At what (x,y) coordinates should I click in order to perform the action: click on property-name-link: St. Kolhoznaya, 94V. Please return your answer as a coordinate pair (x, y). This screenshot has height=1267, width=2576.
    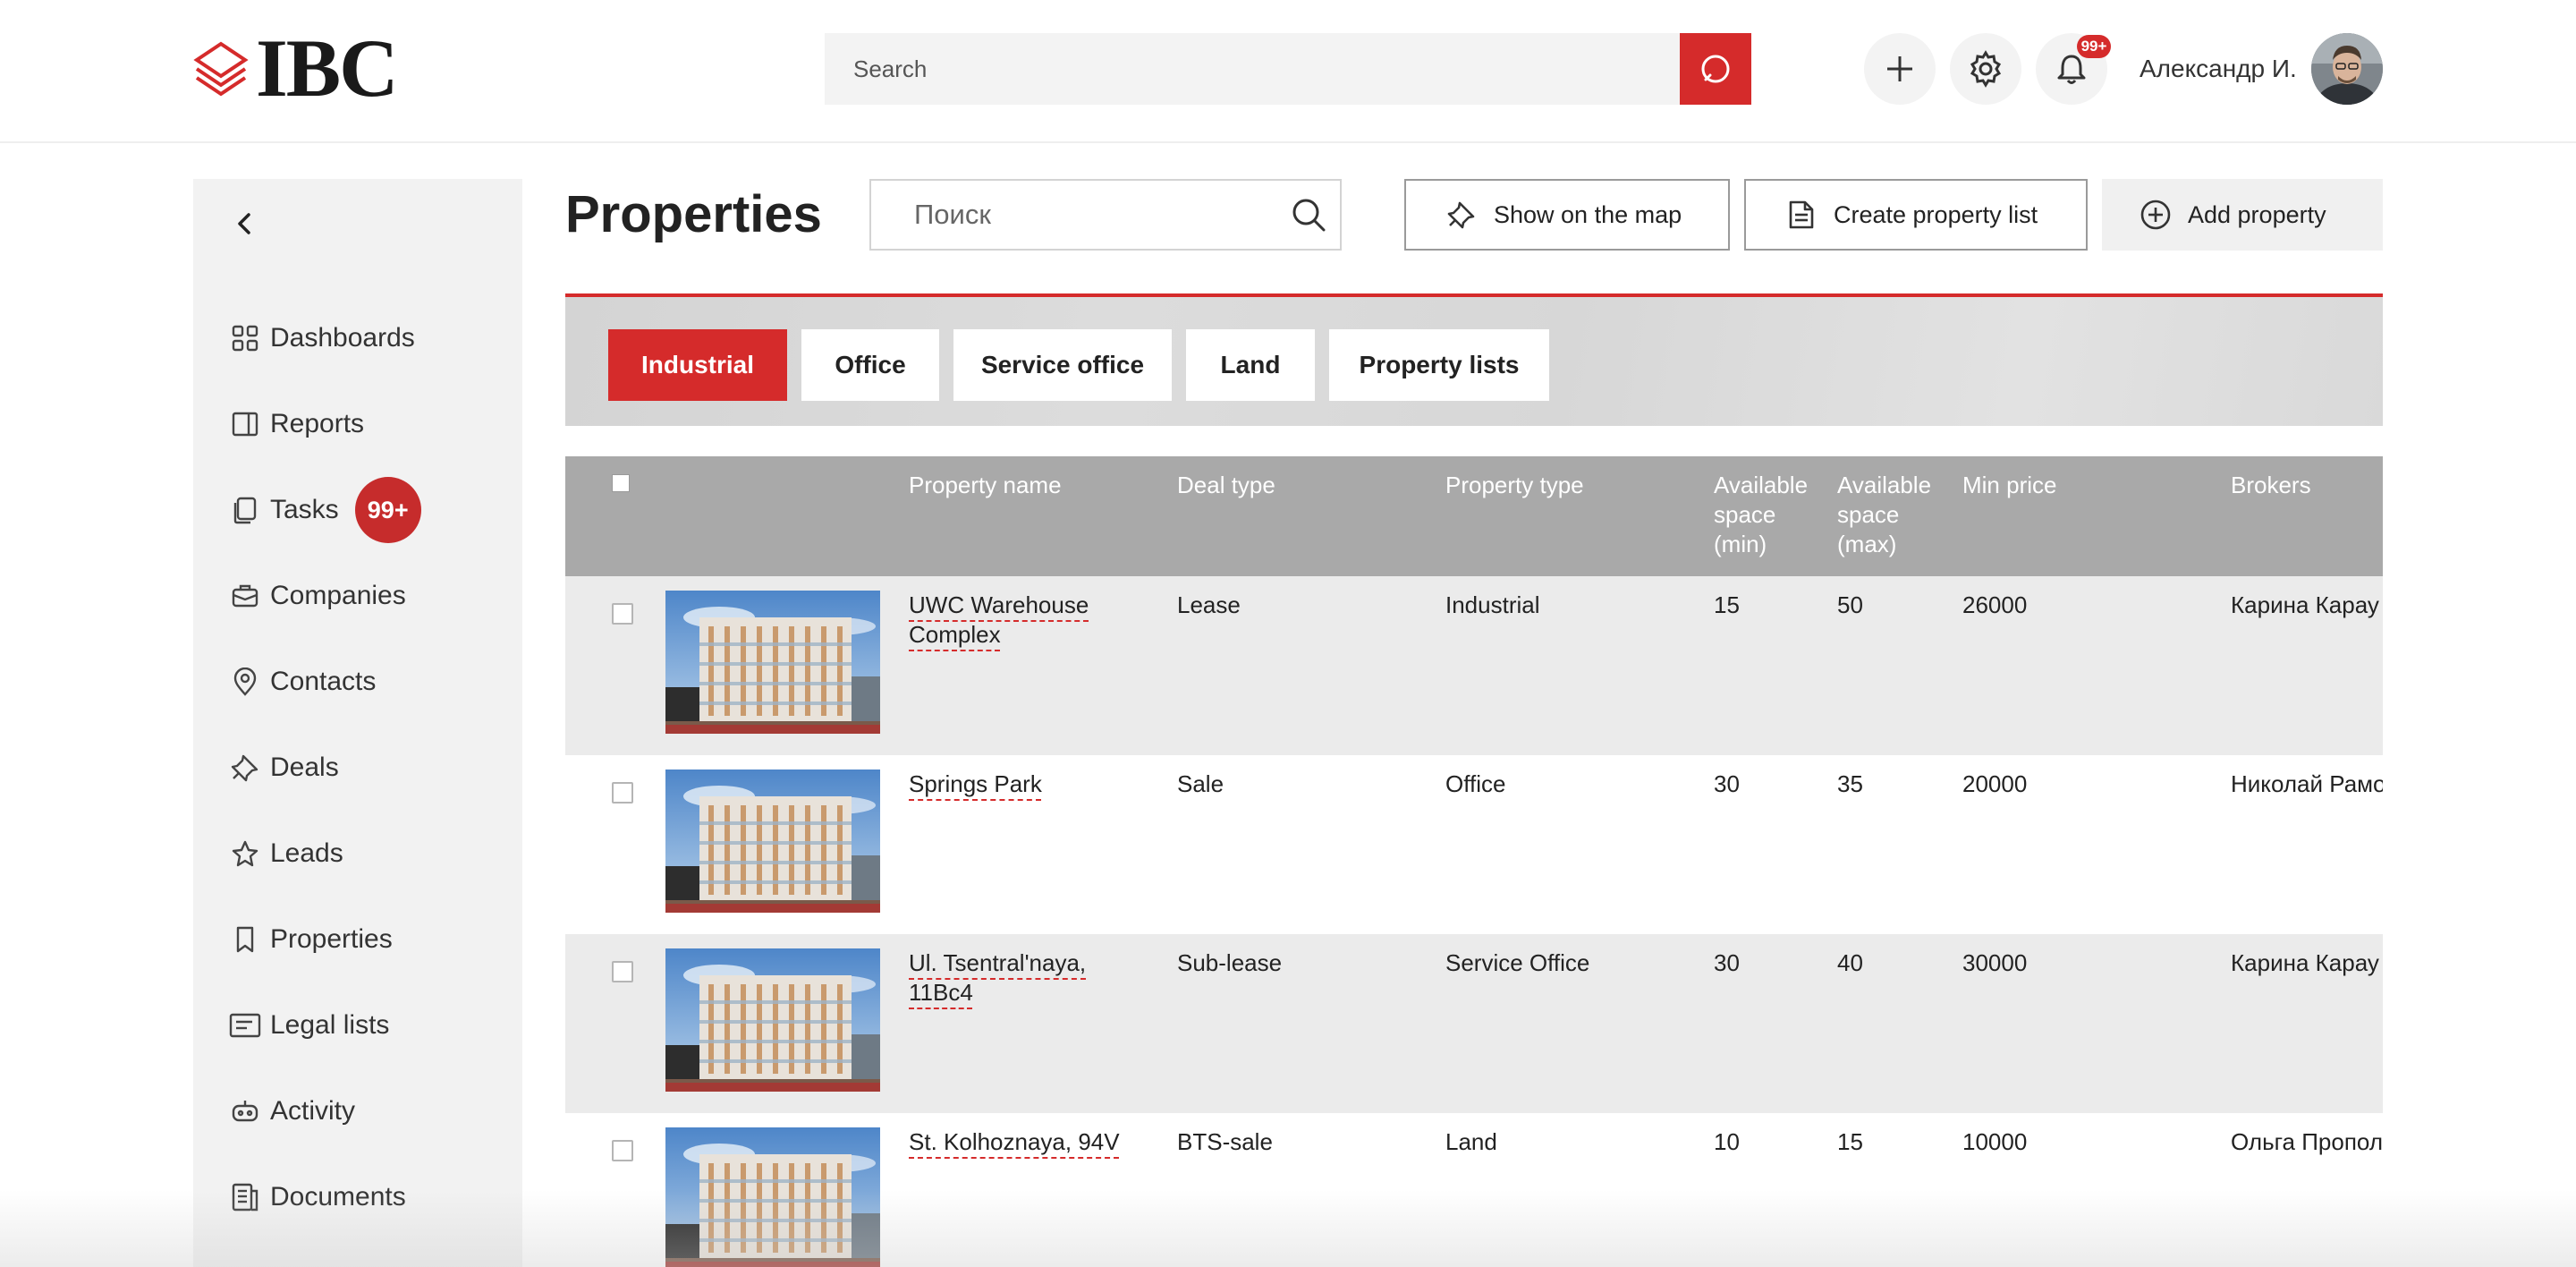
    Looking at the image, I should click on (1020, 1142).